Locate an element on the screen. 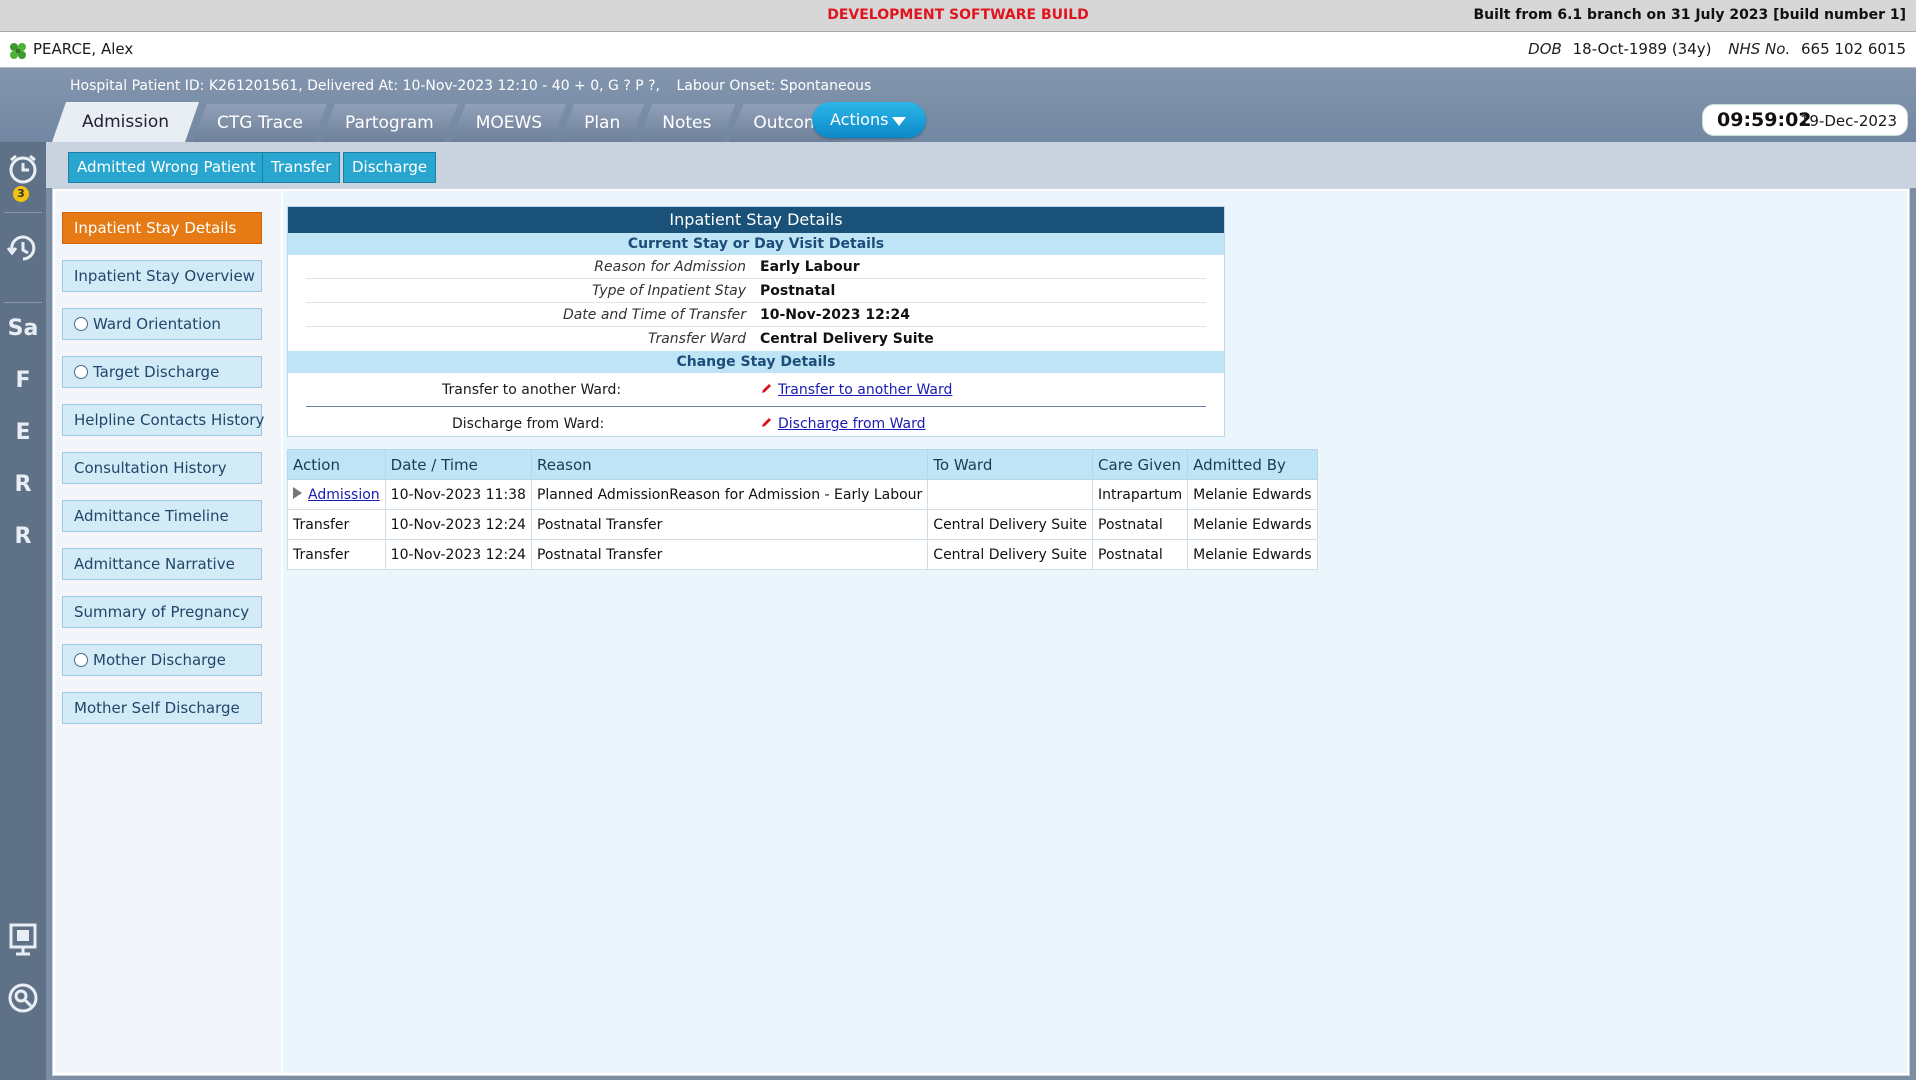  clock-time: 09:59:02 is located at coordinates (1764, 120).